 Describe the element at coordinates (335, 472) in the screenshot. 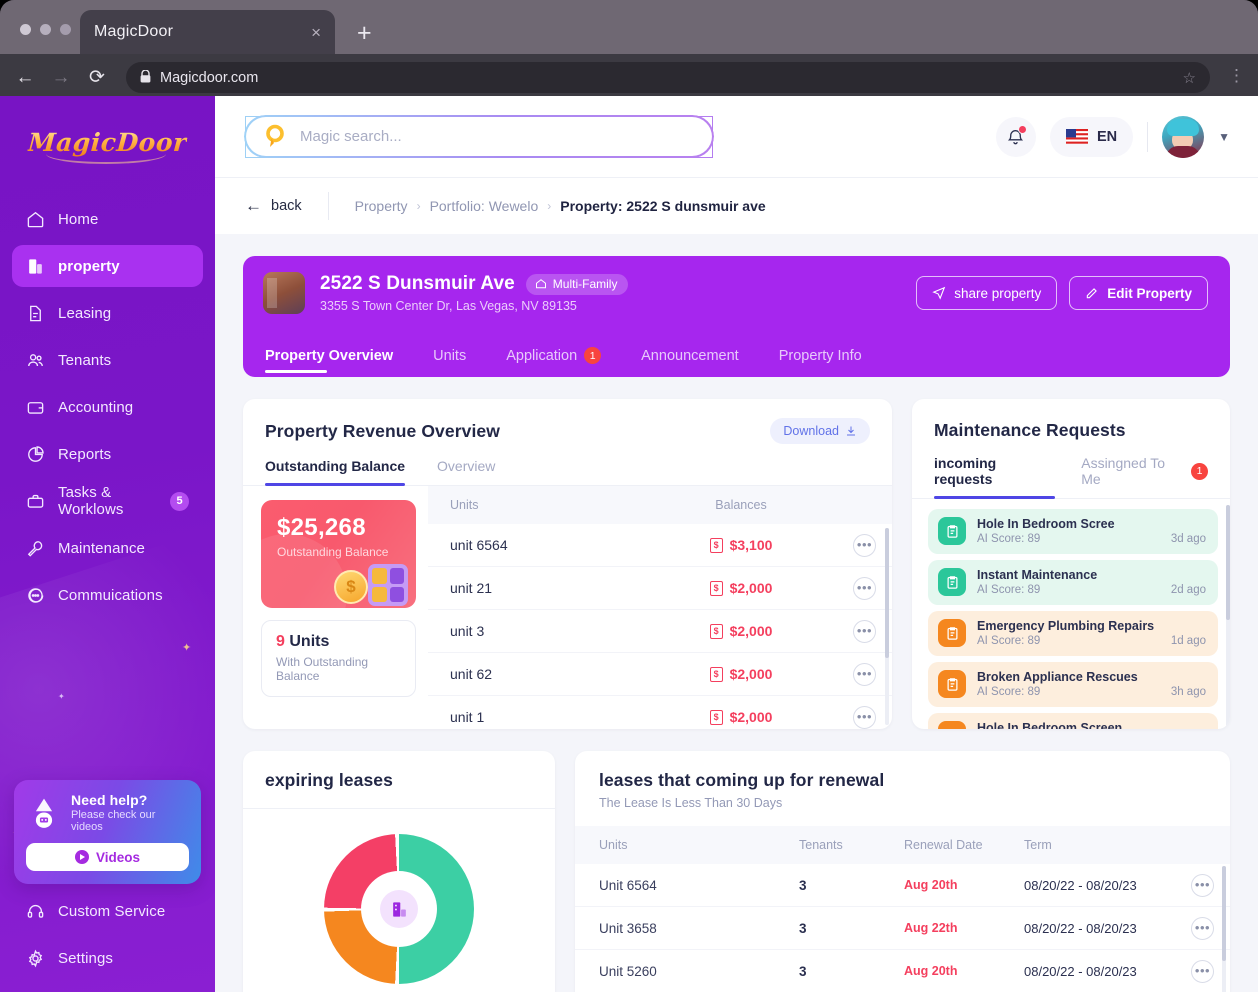

I see `subtab-outstanding-balance: Outstanding Balance` at that location.